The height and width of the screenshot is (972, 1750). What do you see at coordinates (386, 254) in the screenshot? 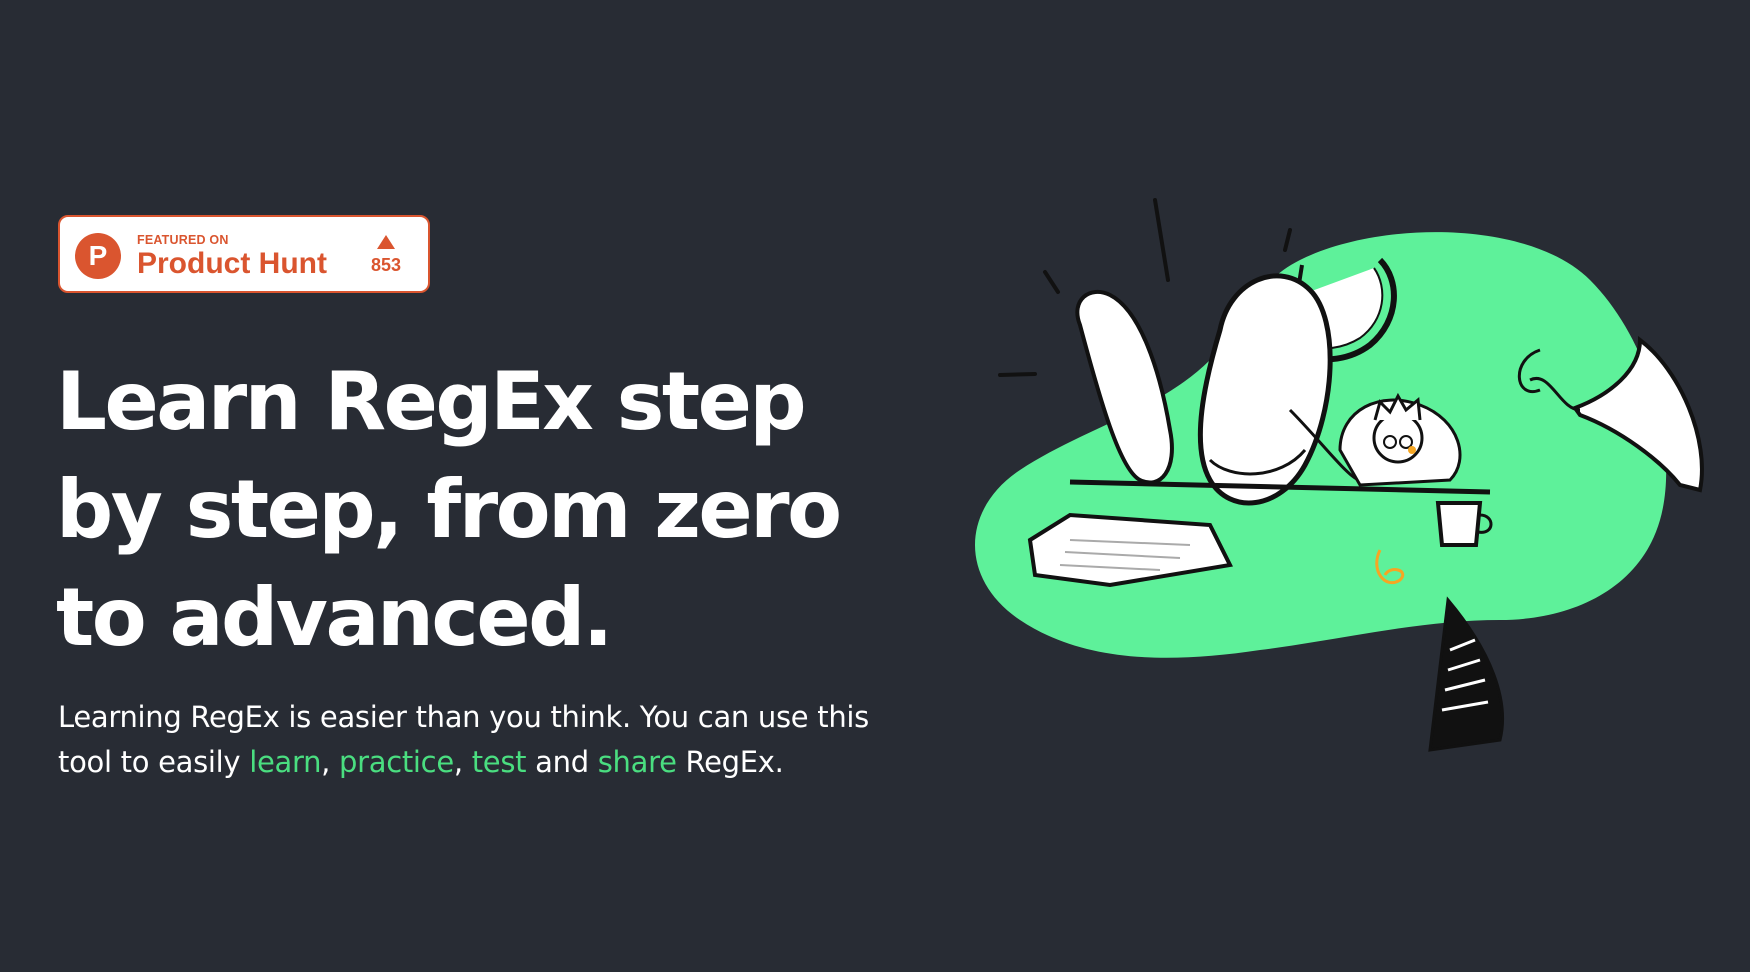
I see `upvote-counter: 853` at bounding box center [386, 254].